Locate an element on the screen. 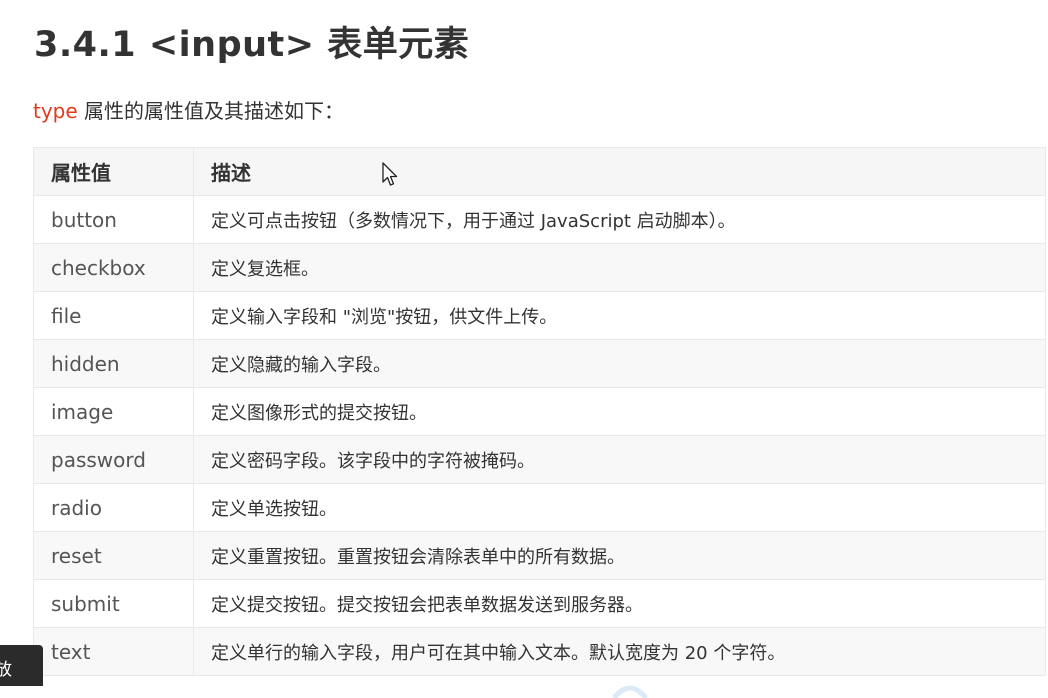 This screenshot has width=1048, height=698. cell-description: 定义提交按钮。提交按钮会把表单数据发送到服务器。 is located at coordinates (619, 603).